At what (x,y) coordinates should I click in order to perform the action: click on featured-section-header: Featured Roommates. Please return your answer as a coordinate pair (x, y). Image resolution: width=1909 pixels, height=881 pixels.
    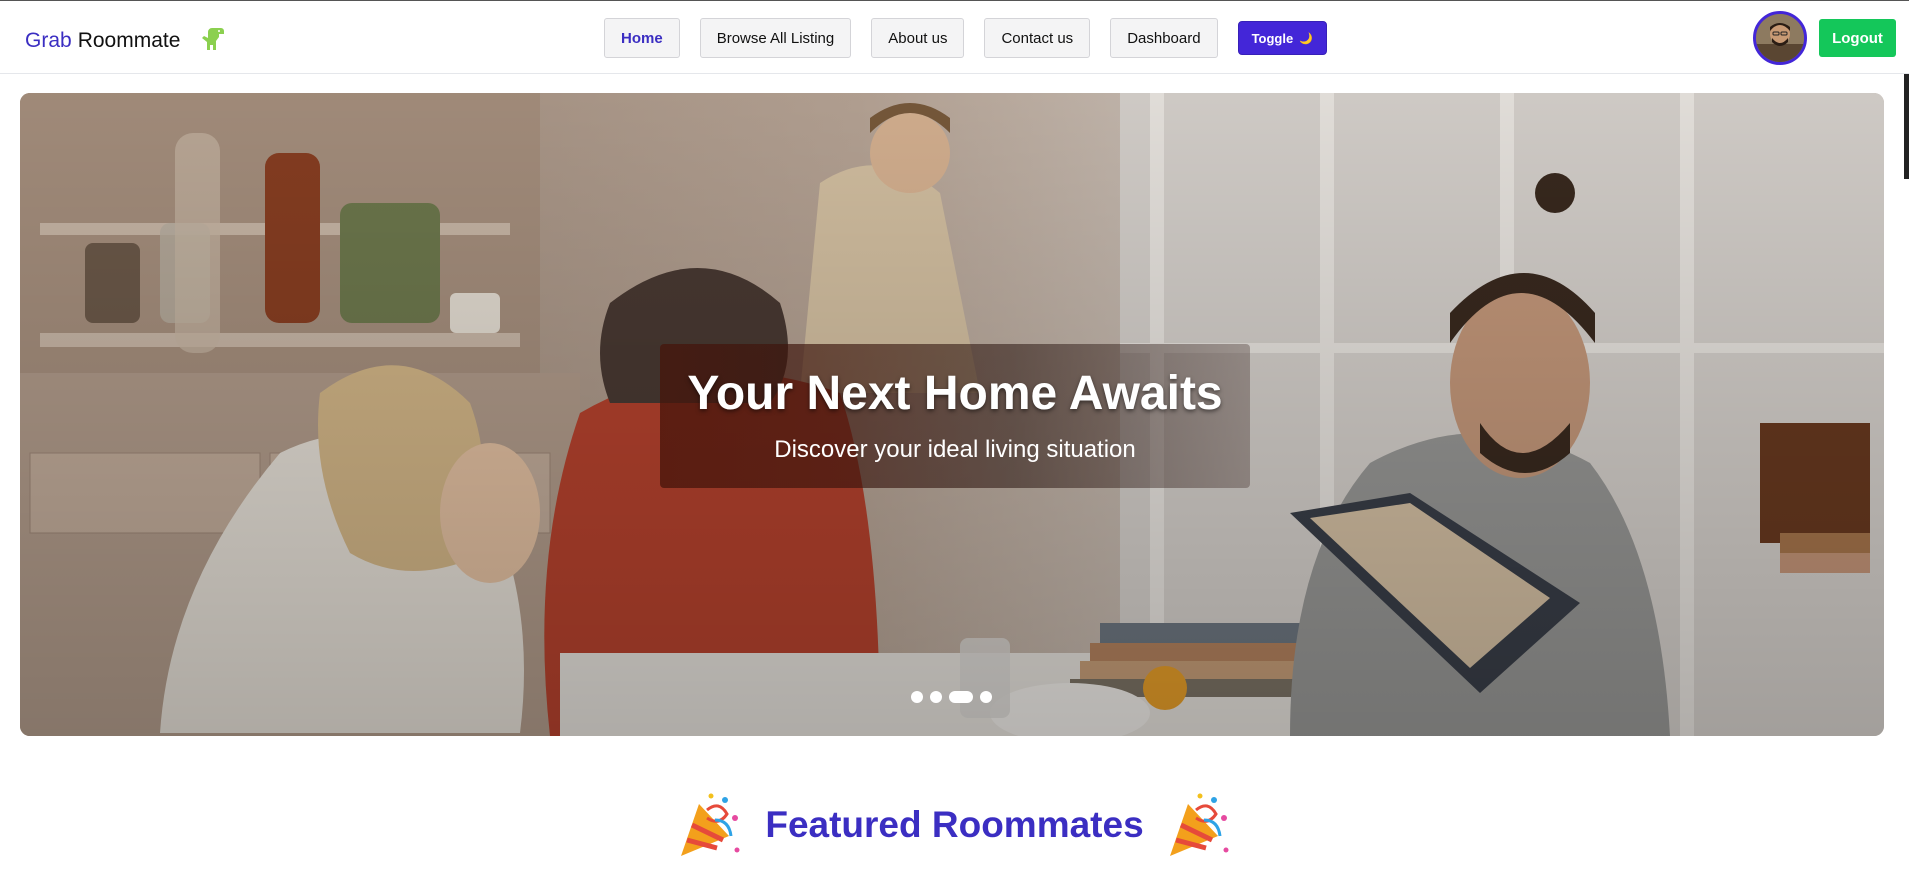
    Looking at the image, I should click on (954, 825).